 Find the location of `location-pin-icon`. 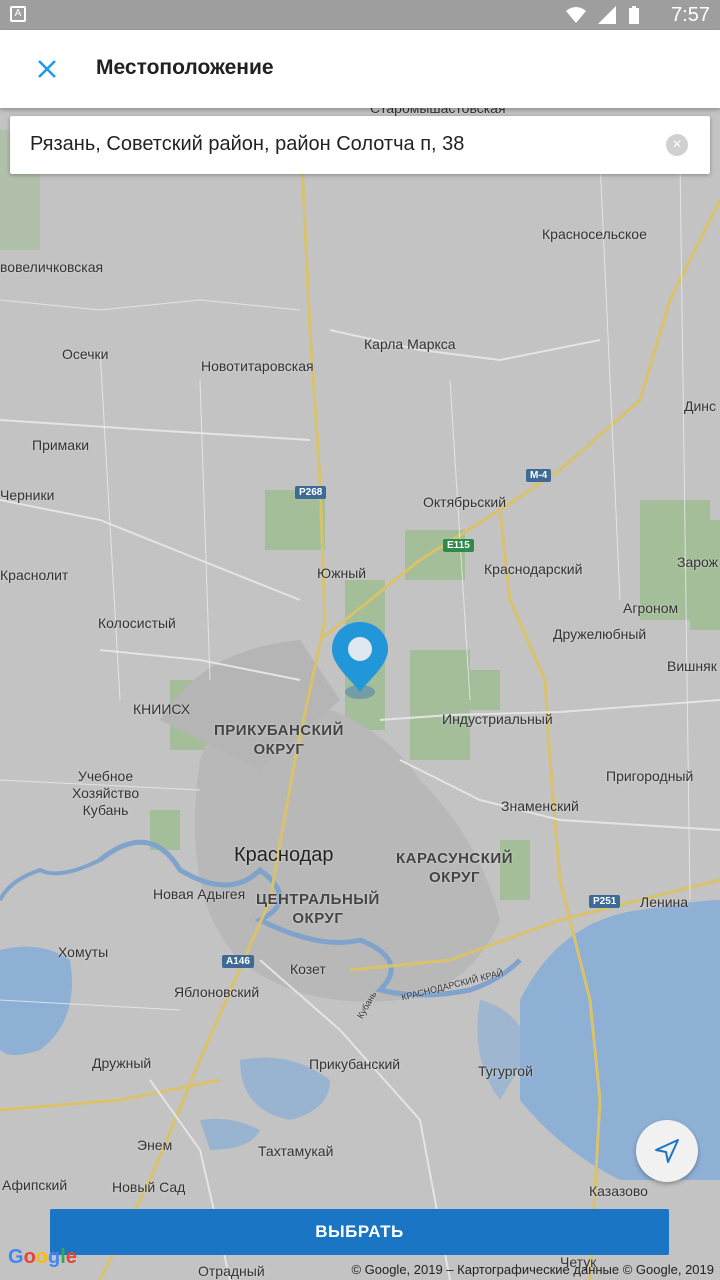

location-pin-icon is located at coordinates (360, 660).